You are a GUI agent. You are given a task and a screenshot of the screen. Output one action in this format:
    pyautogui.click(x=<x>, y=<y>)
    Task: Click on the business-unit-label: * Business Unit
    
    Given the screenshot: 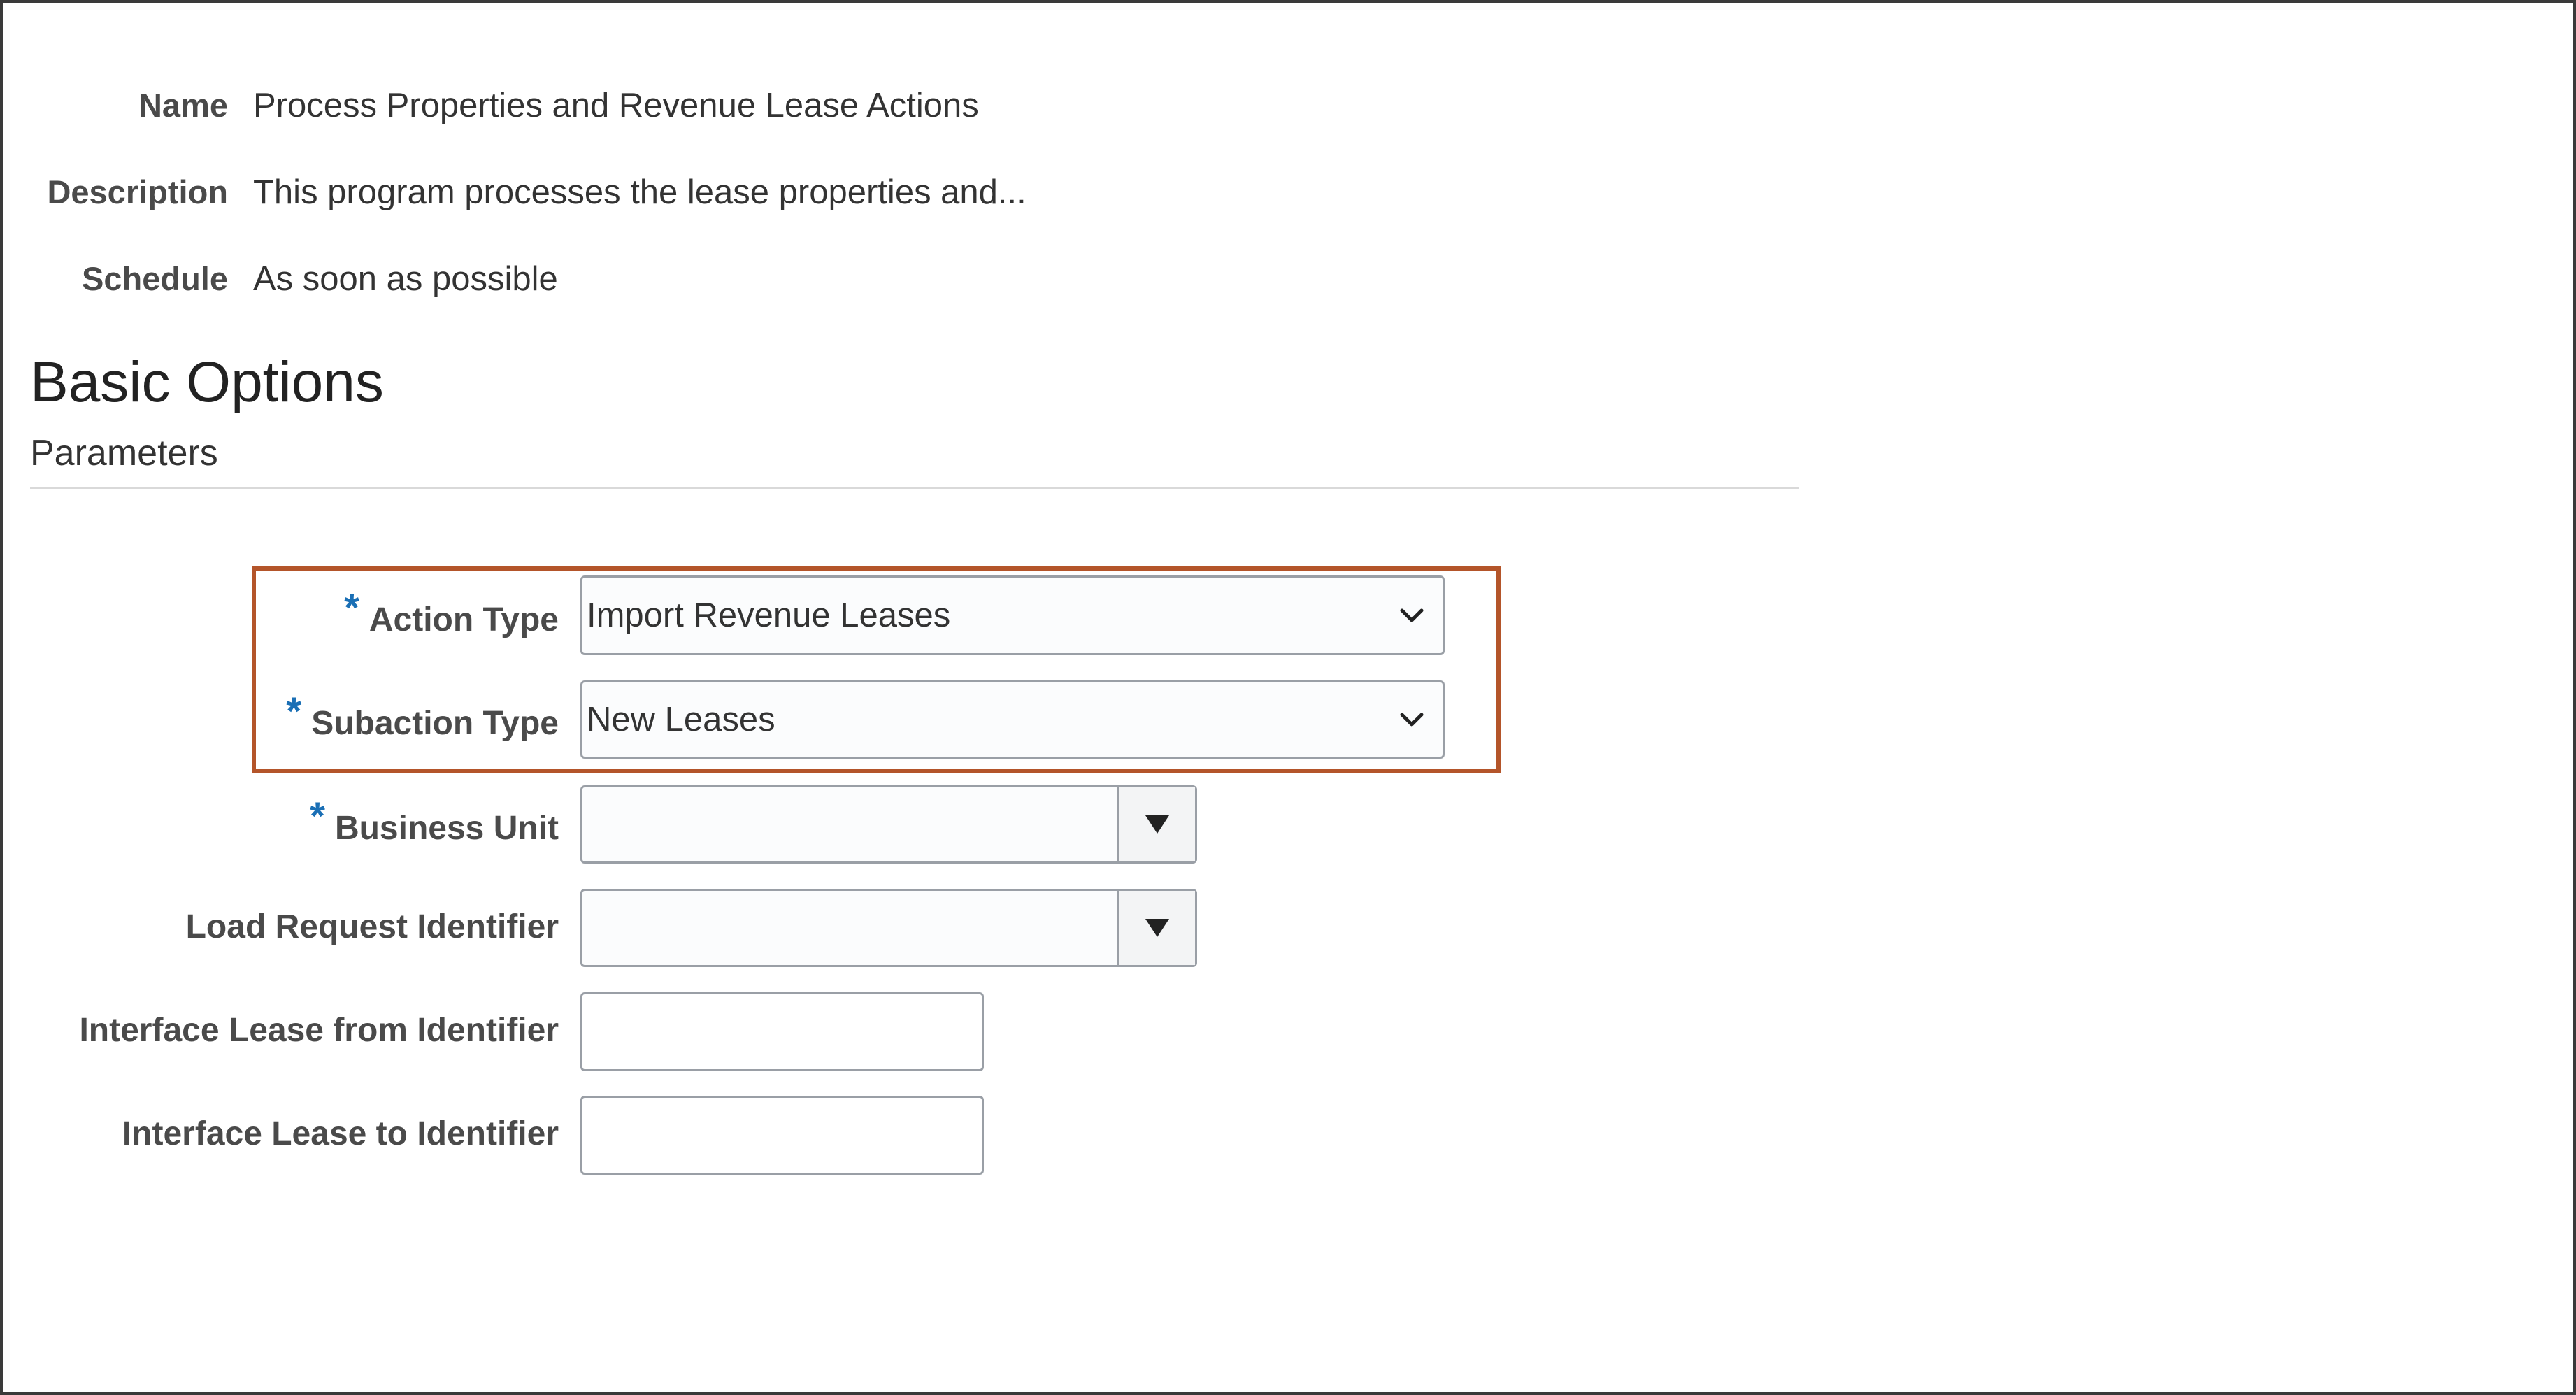 What is the action you would take?
    pyautogui.click(x=434, y=821)
    